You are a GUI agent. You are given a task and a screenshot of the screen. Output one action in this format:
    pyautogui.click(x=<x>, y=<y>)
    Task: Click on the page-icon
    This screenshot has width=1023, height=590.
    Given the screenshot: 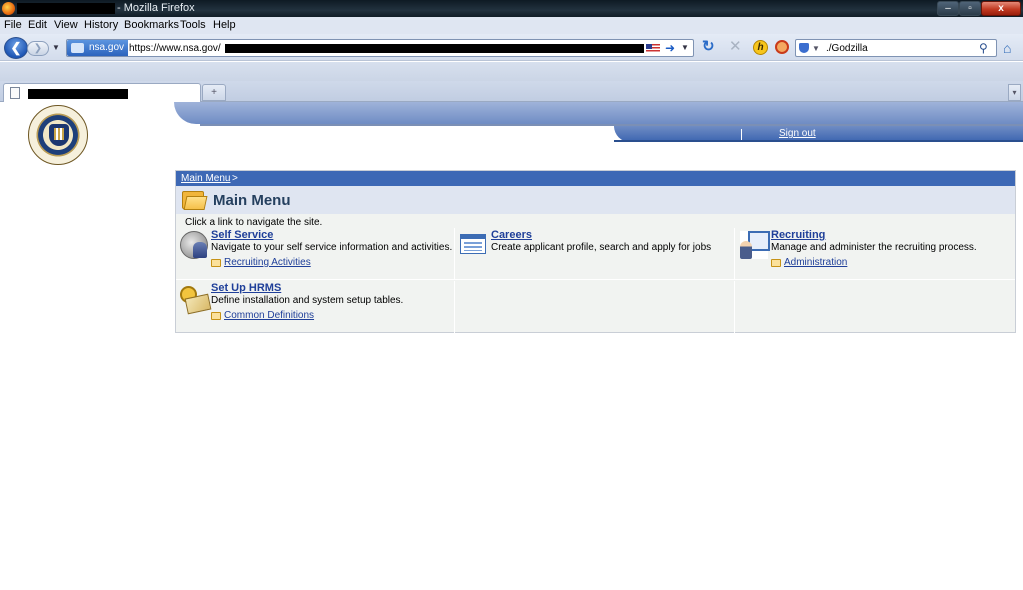 What is the action you would take?
    pyautogui.click(x=15, y=93)
    